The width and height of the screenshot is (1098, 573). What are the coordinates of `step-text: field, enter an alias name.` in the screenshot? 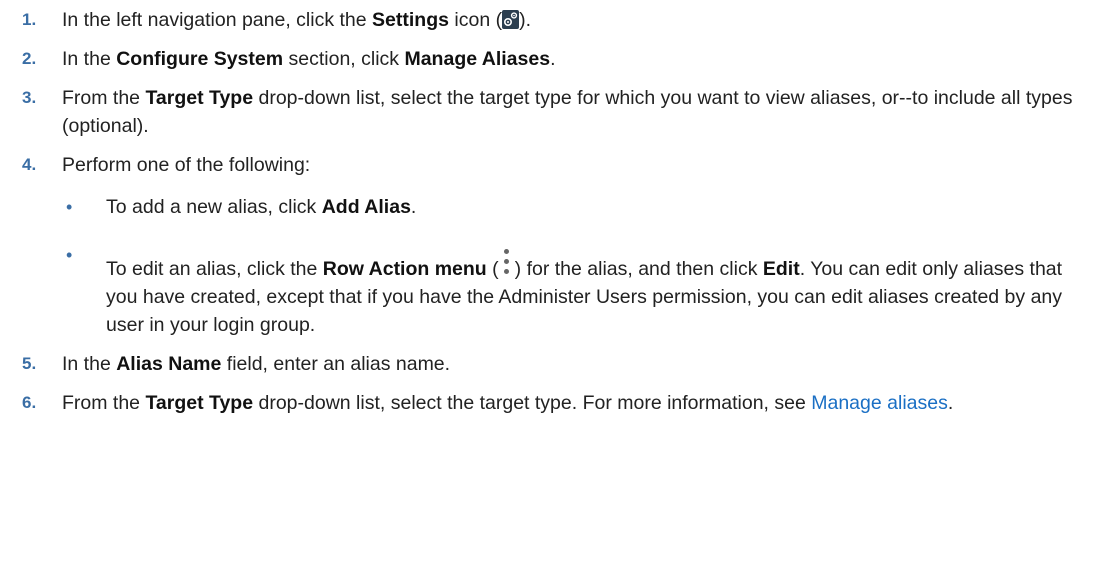 It's located at (336, 364).